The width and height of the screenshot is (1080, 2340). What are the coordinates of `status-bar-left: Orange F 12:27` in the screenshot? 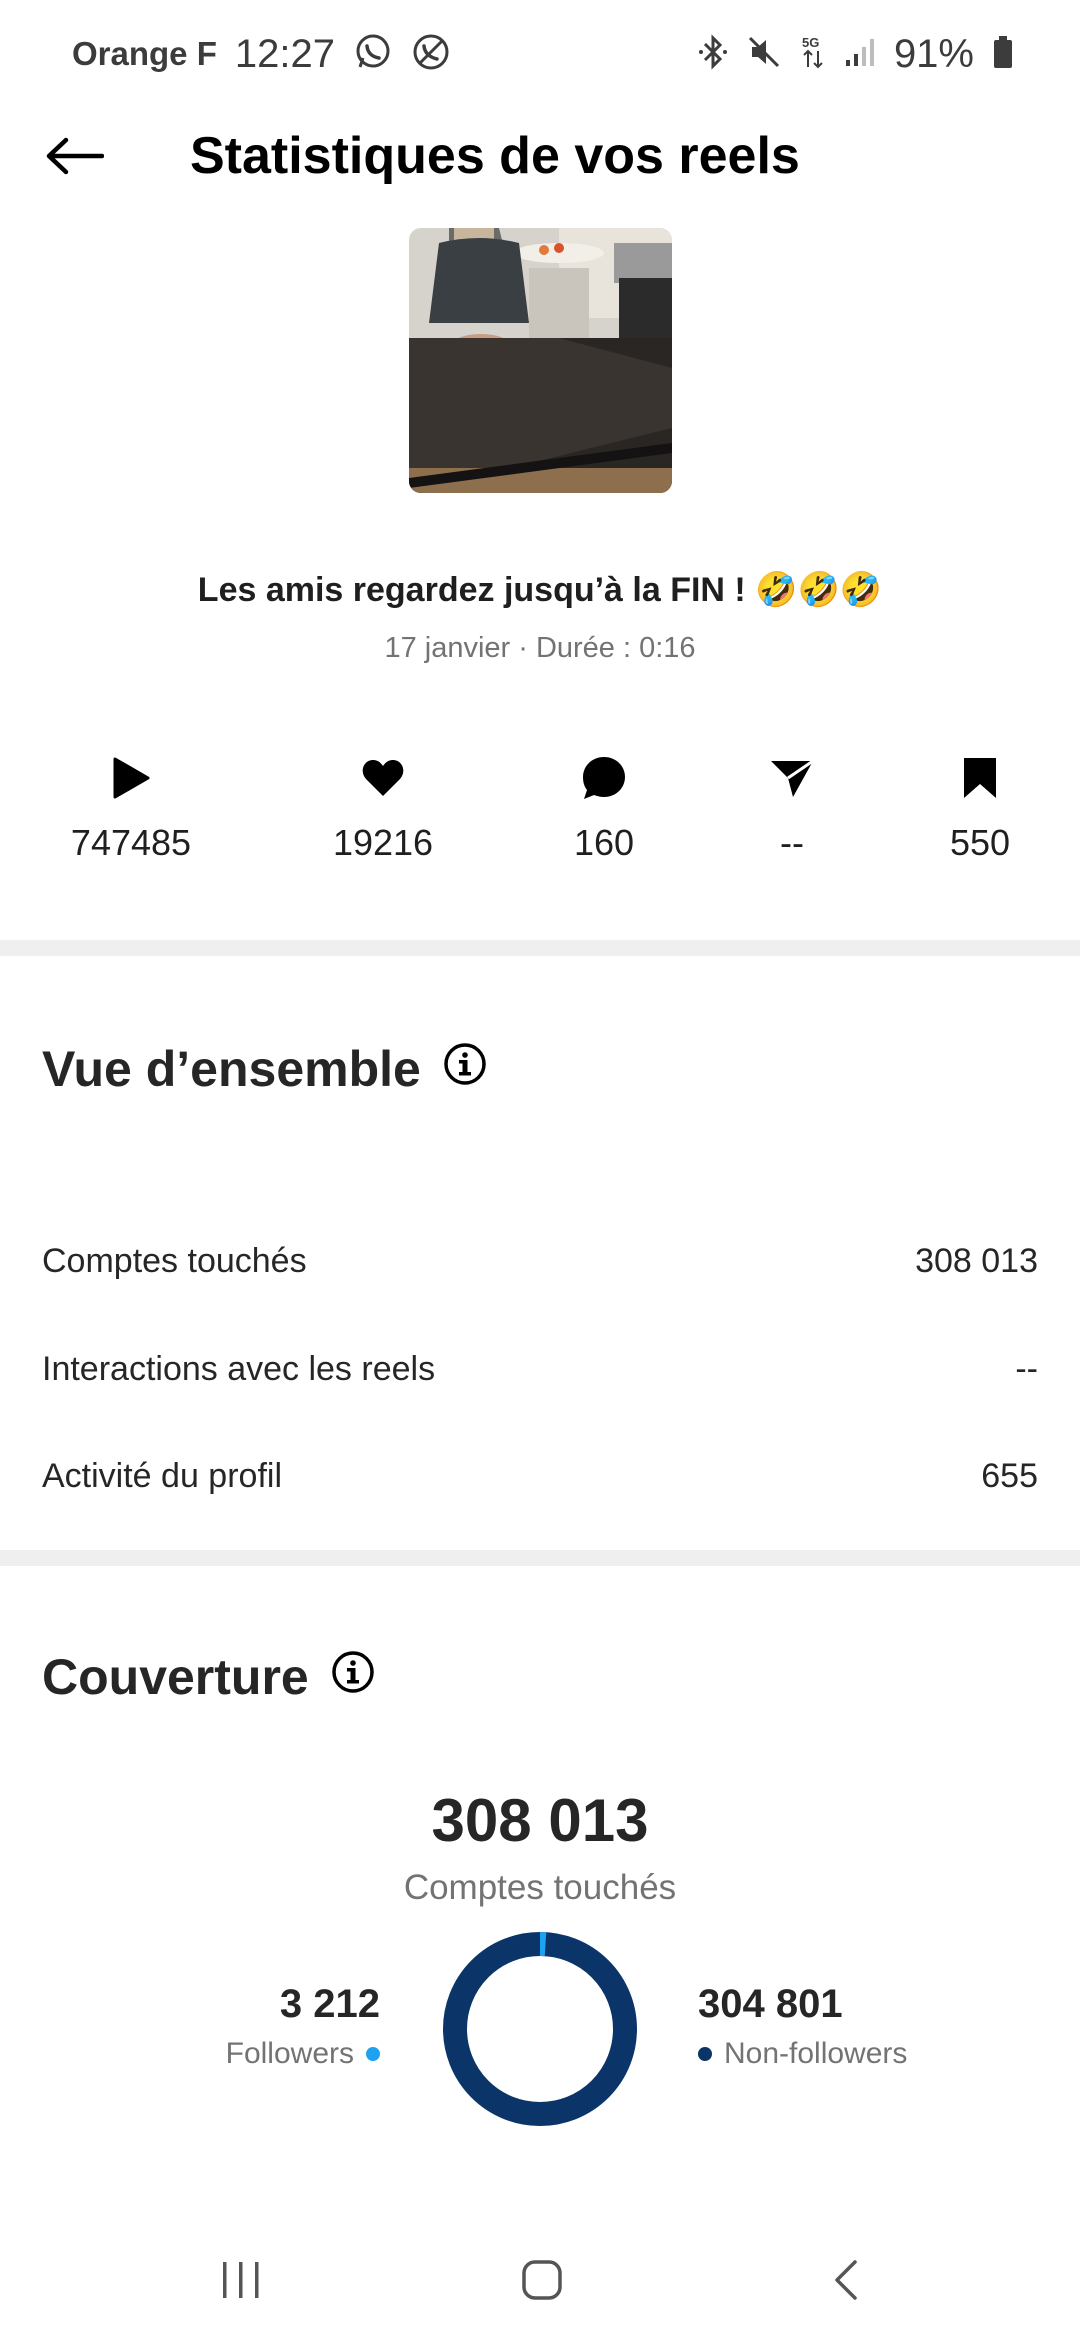 It's located at (261, 54).